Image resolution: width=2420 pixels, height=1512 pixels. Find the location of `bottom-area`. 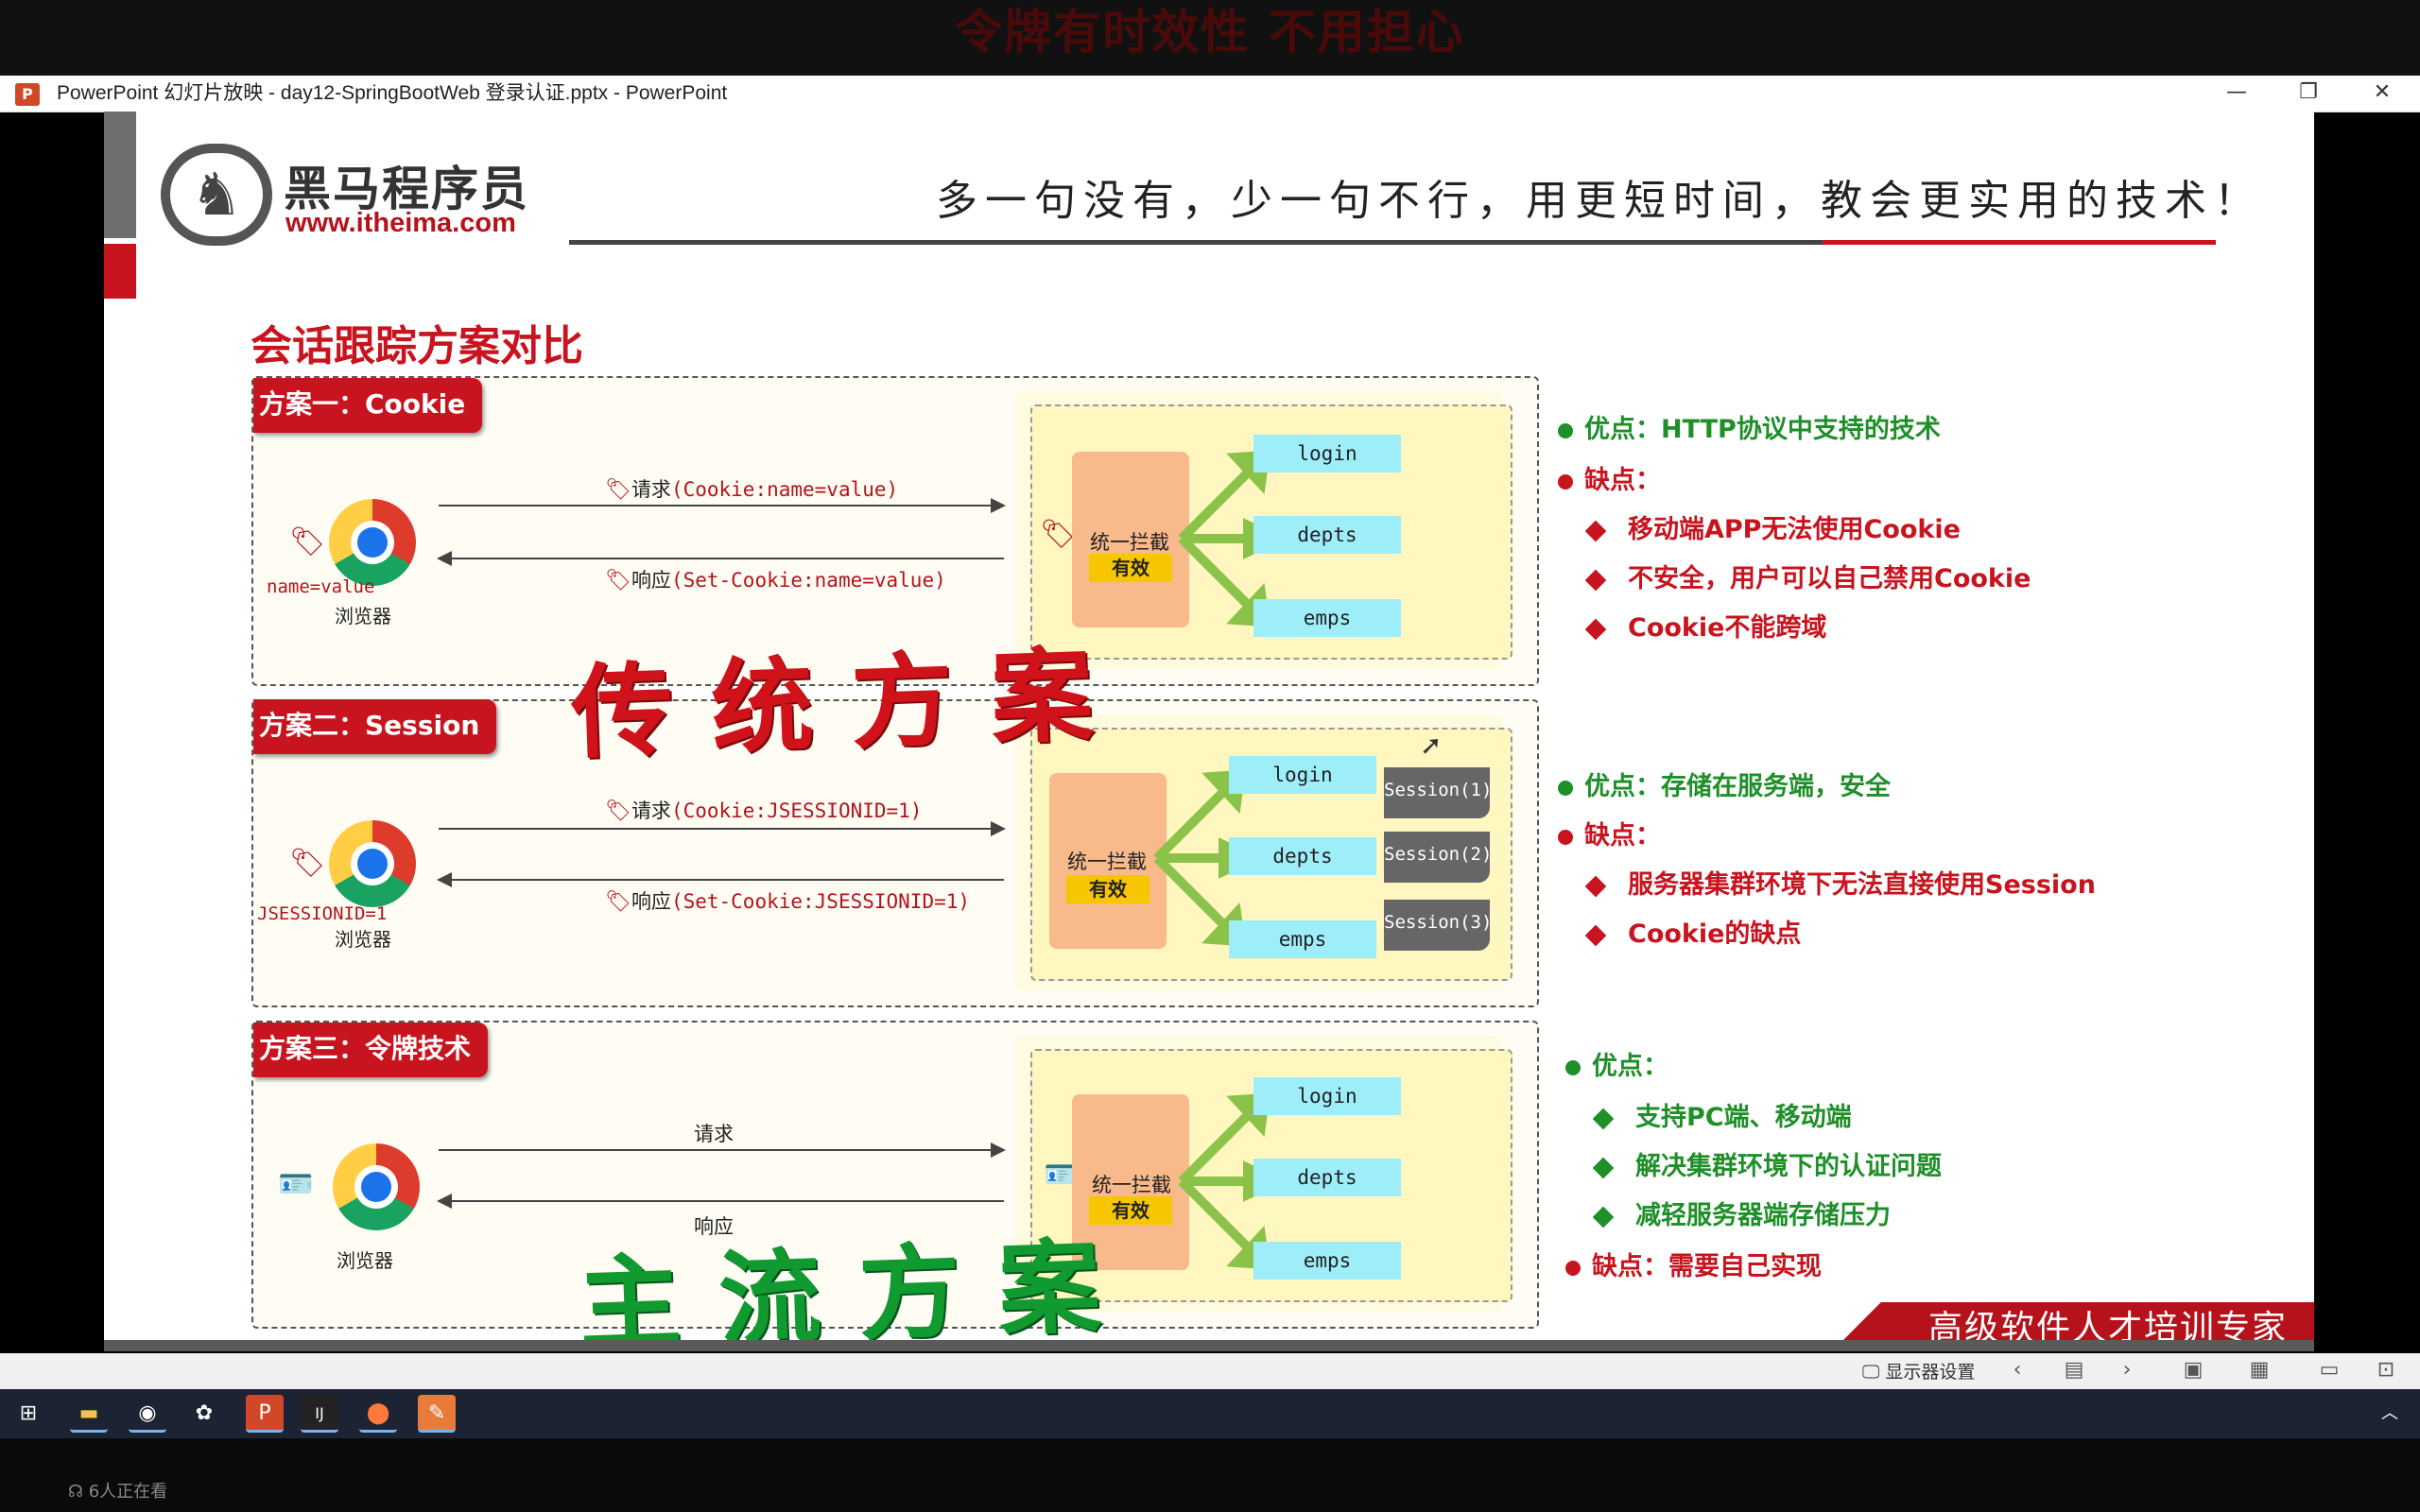

bottom-area is located at coordinates (1210, 1475).